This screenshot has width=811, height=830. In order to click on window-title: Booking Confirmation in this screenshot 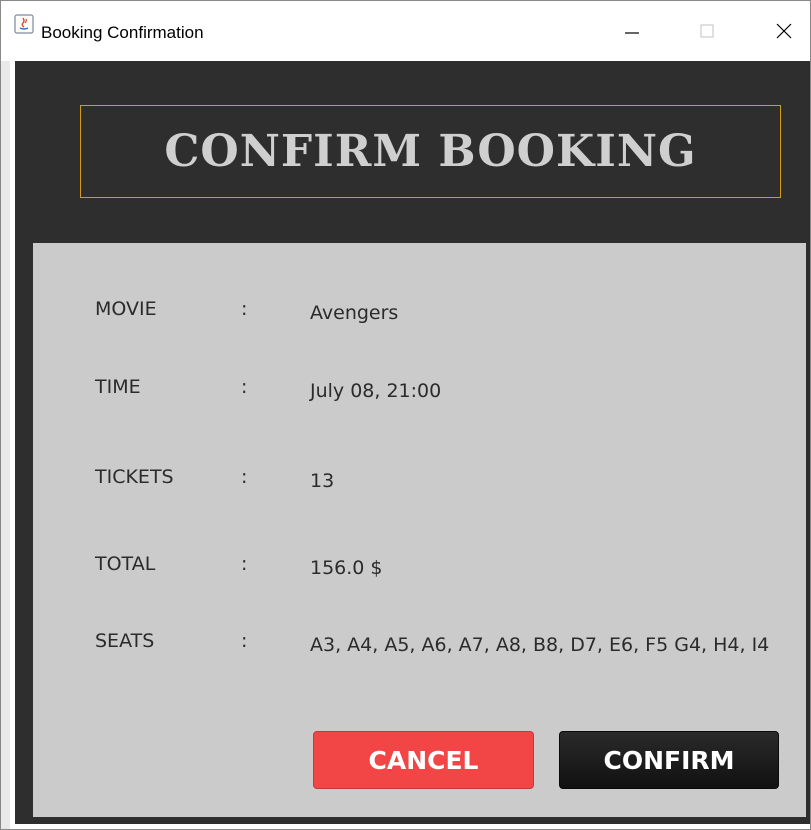, I will do `click(122, 32)`.